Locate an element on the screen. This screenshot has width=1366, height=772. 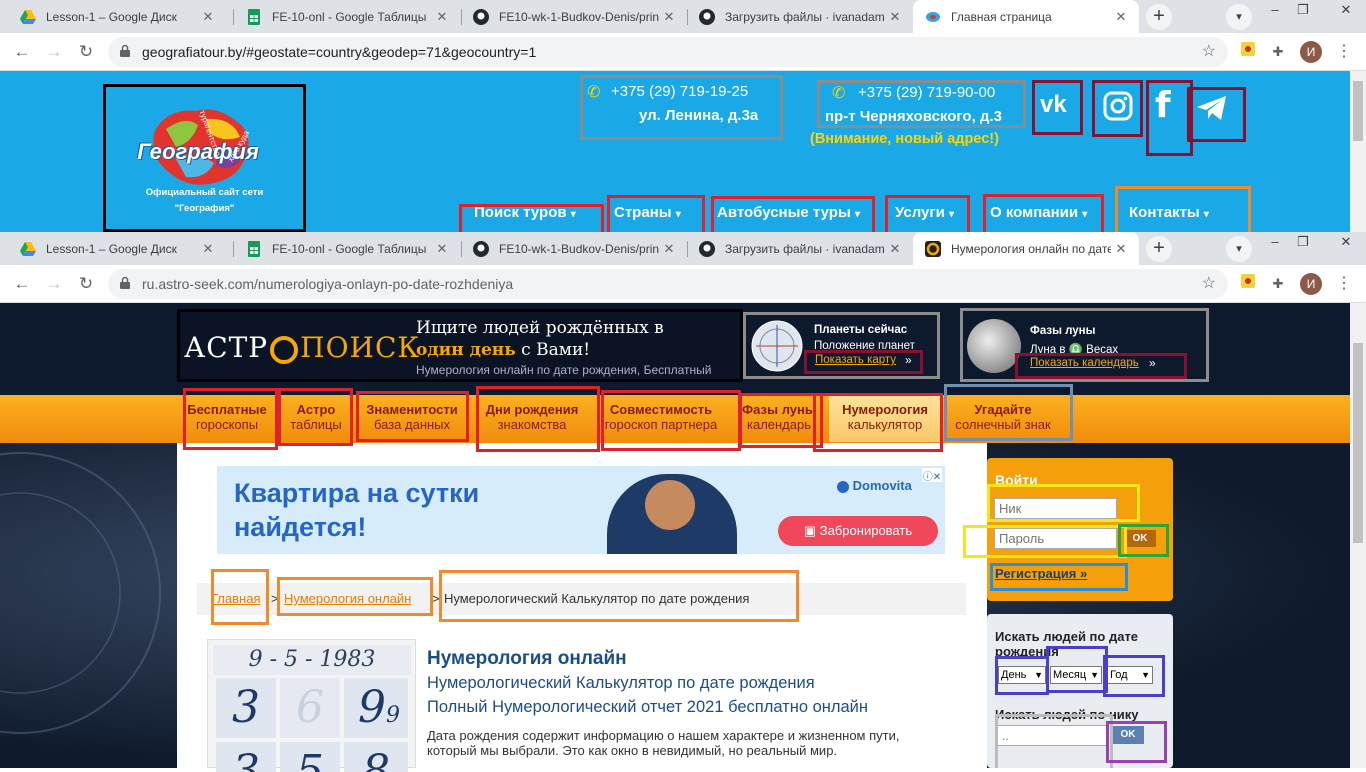
facebook-link: f is located at coordinates (1169, 118).